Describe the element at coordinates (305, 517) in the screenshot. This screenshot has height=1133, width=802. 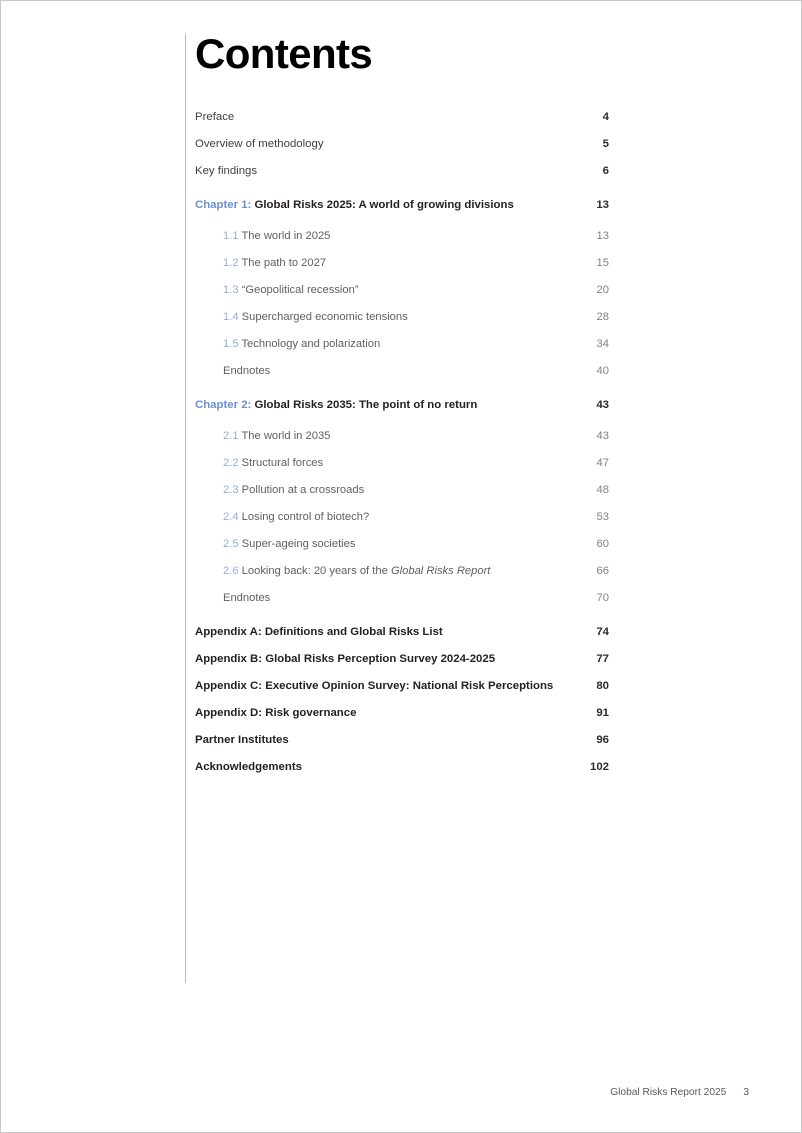
I see `toc-entry-text: Losing control of biotech?` at that location.